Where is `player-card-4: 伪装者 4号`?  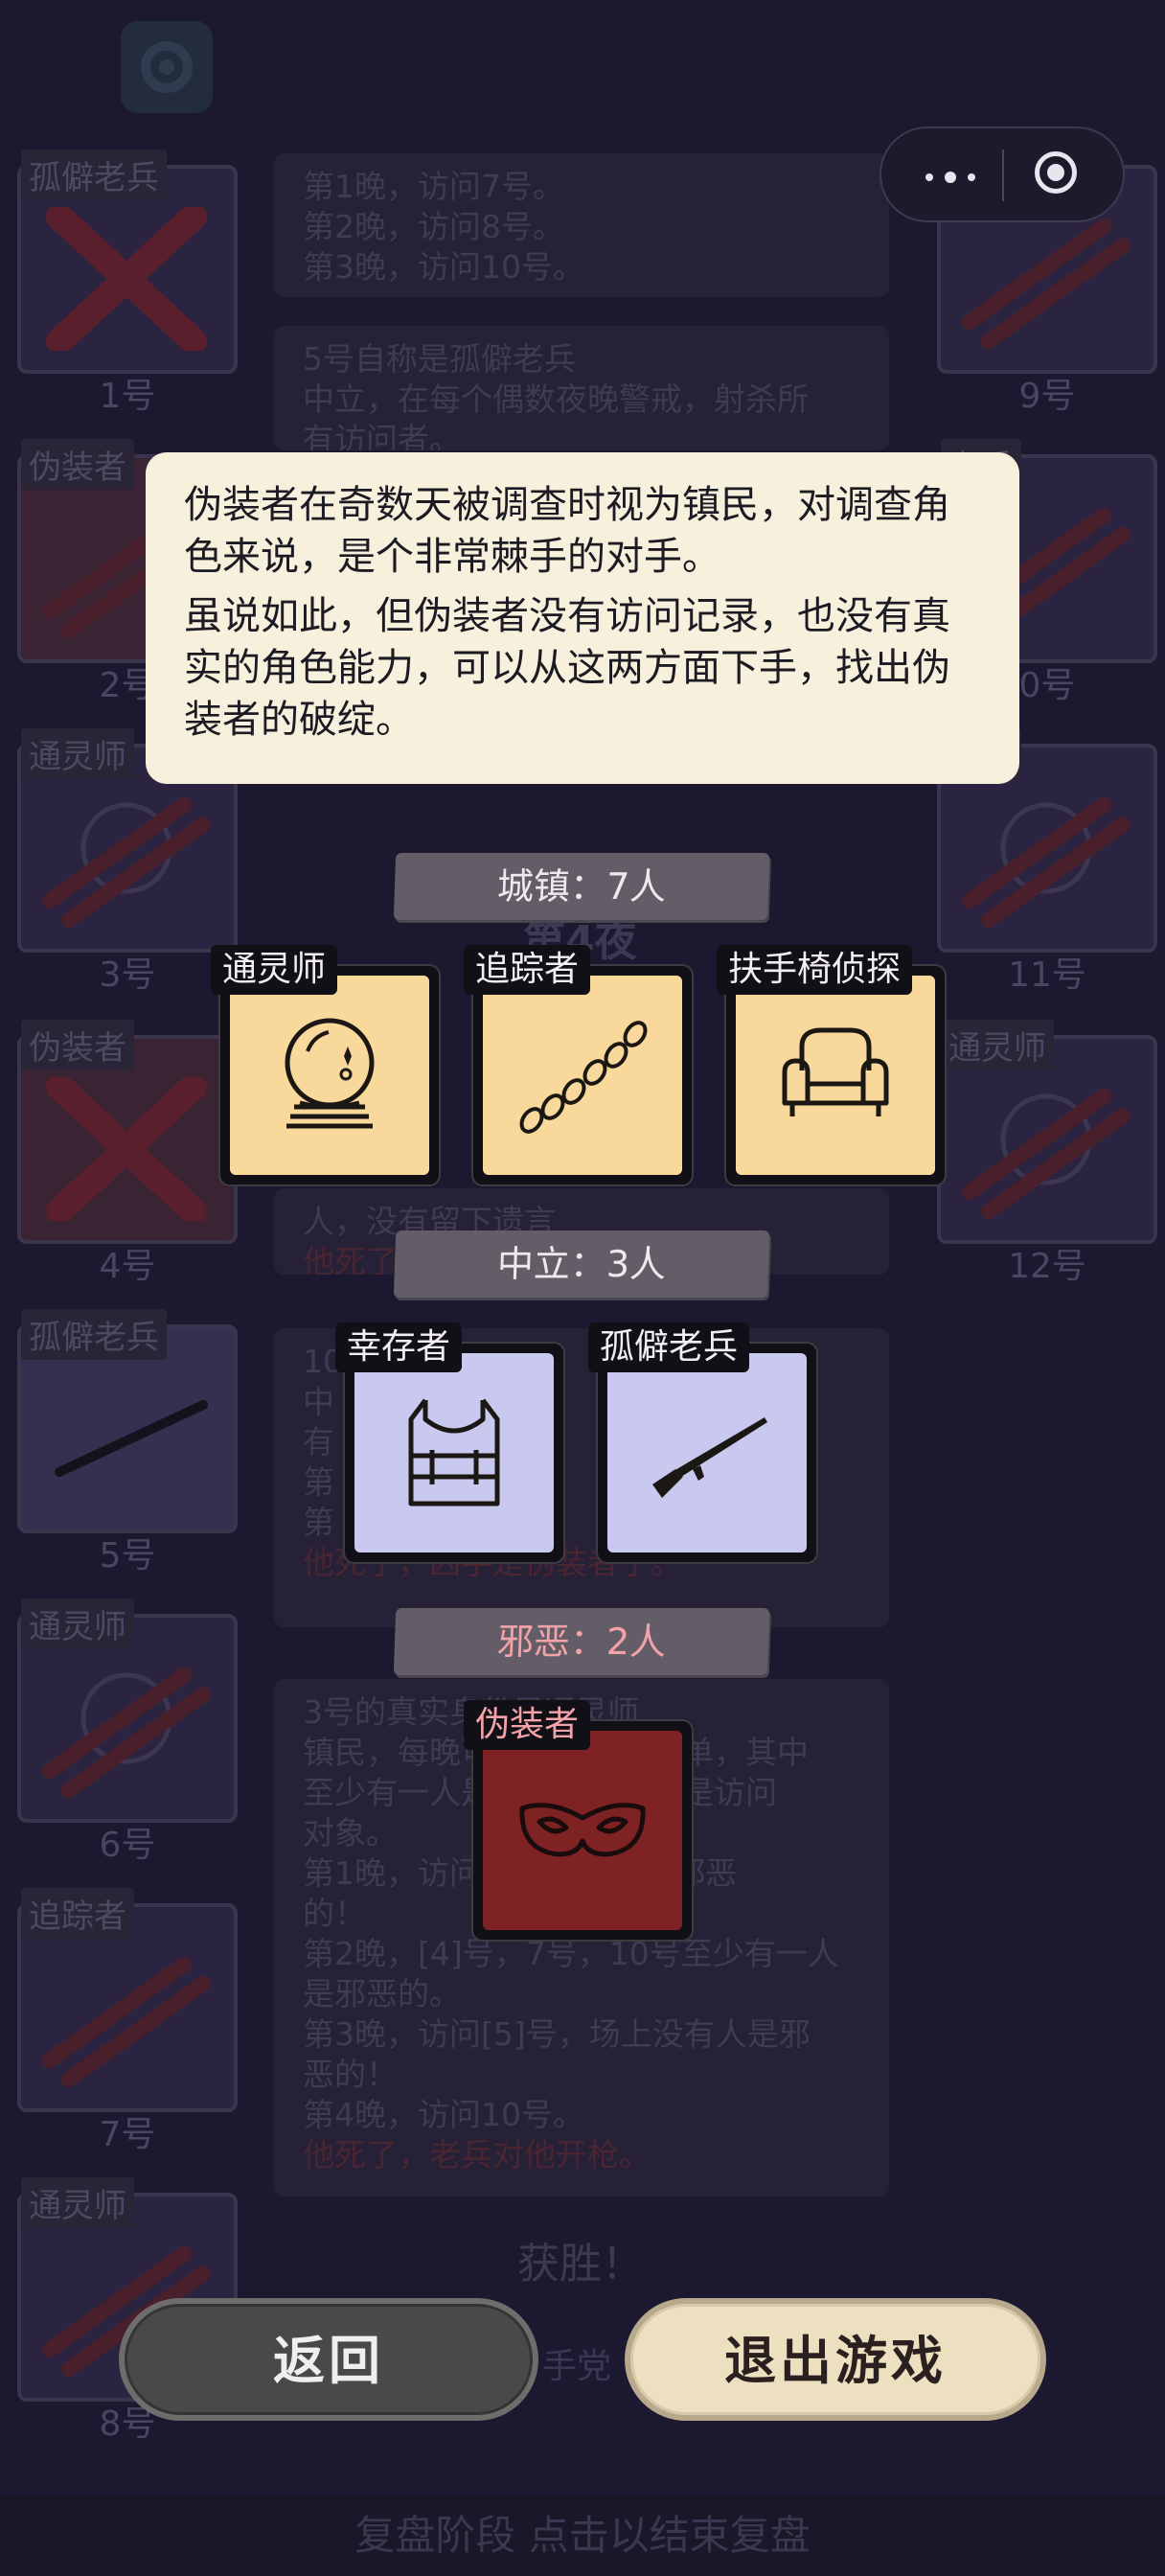
player-card-4: 伪装者 4号 is located at coordinates (127, 1153).